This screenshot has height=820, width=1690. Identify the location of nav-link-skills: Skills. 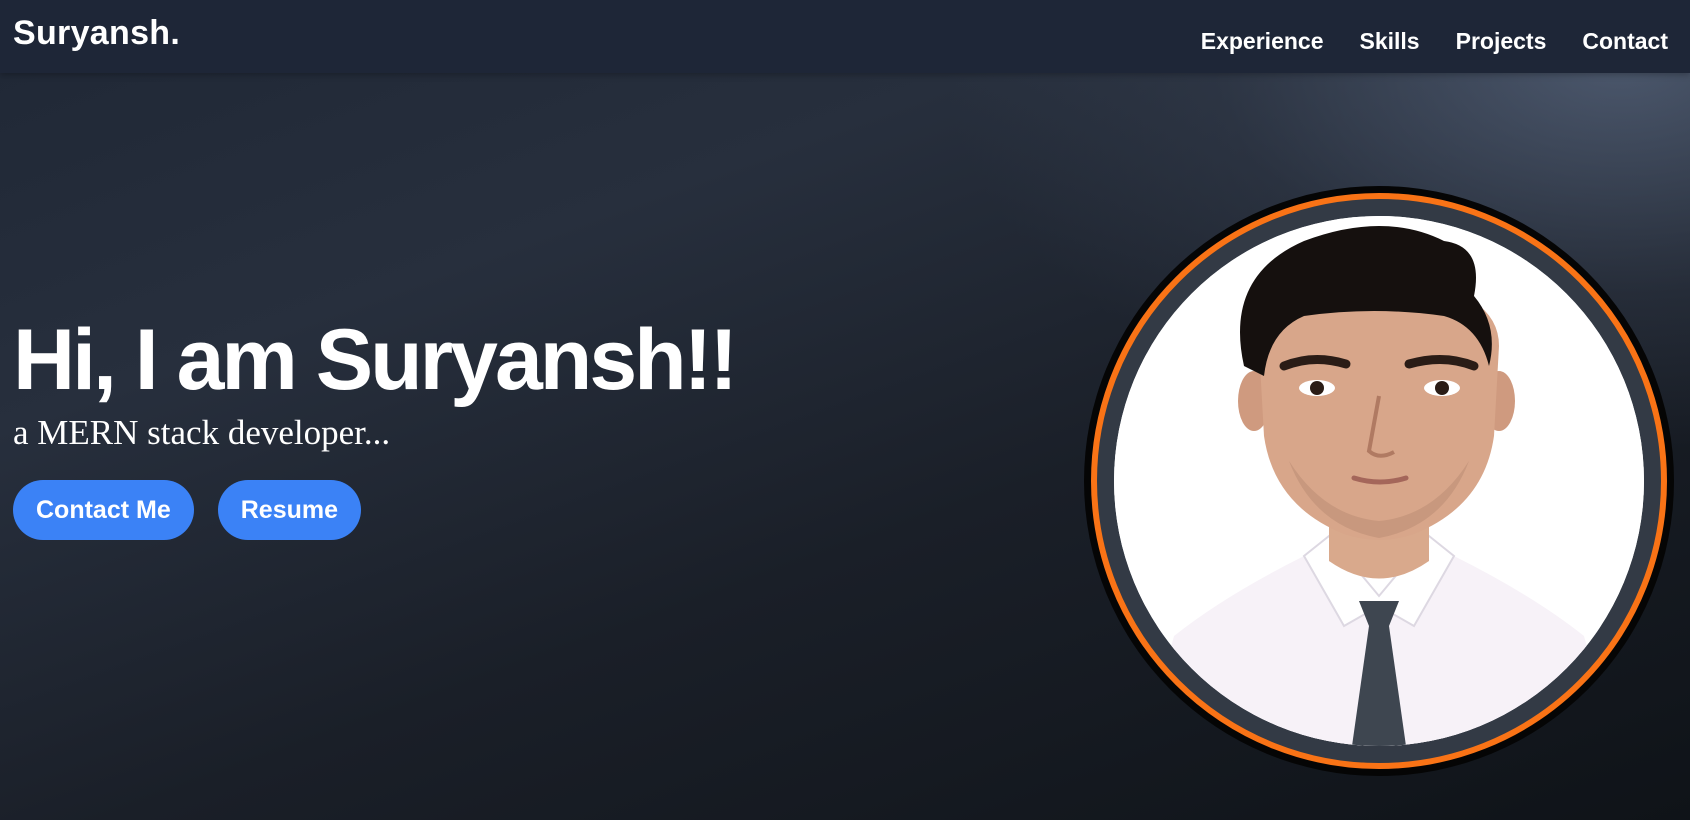
(1390, 41).